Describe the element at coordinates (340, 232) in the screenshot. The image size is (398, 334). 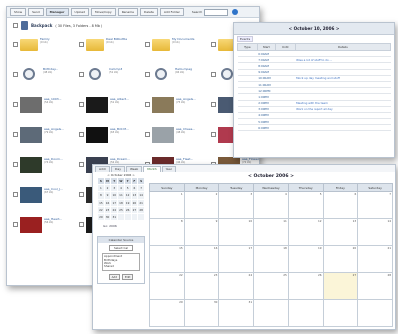
I see `day-cell: 13` at that location.